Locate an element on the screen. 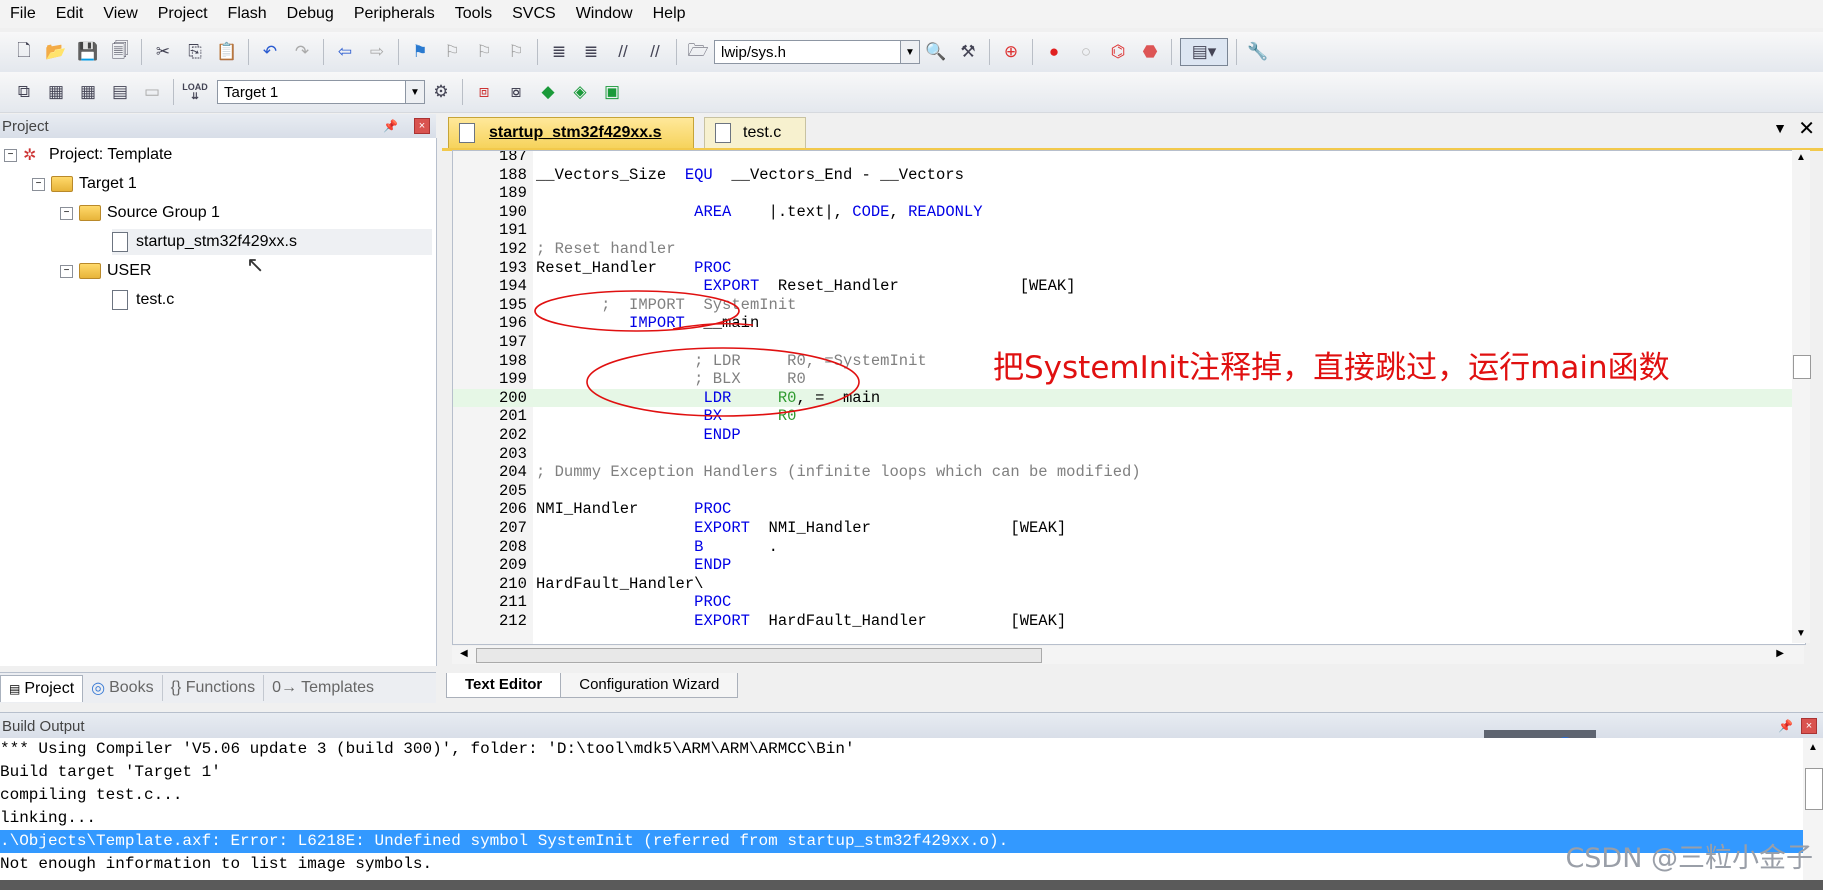 This screenshot has height=890, width=1823. tab-label: Books is located at coordinates (131, 687).